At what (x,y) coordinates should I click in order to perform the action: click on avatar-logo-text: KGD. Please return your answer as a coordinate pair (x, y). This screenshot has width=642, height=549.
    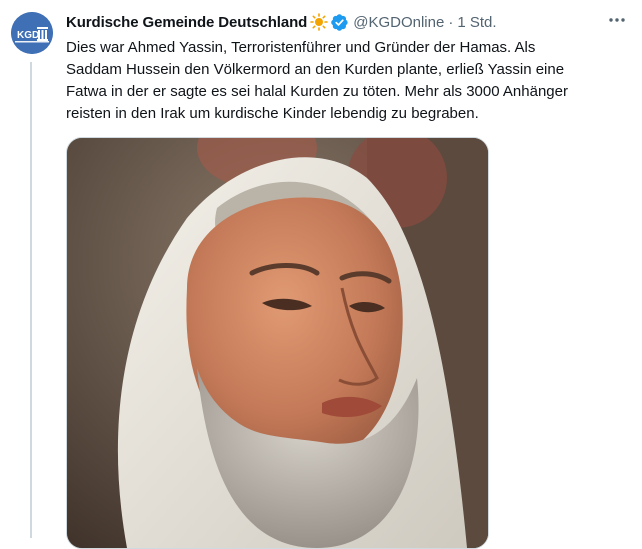
    Looking at the image, I should click on (28, 35).